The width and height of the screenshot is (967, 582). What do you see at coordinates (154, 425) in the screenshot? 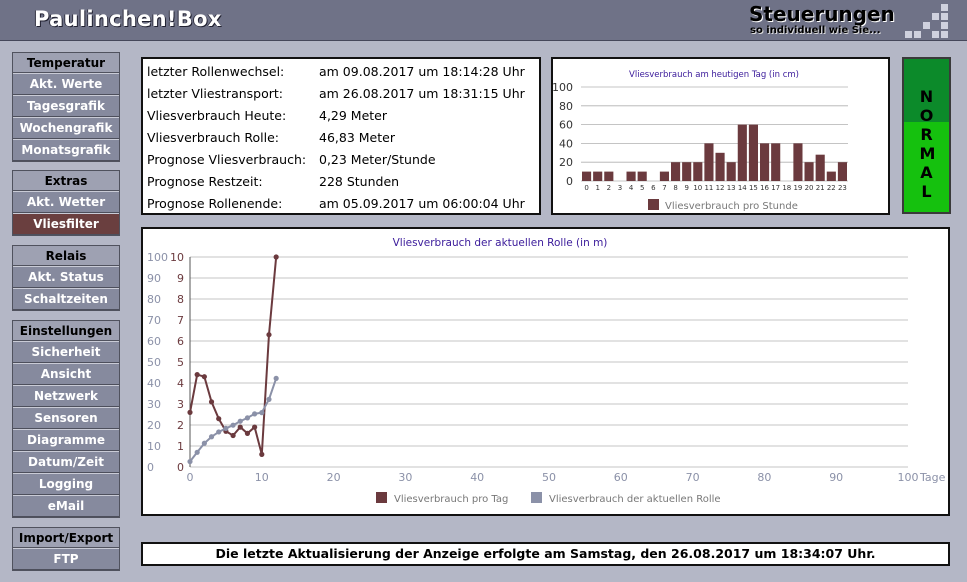
I see `roll-y-tick-left: 20` at bounding box center [154, 425].